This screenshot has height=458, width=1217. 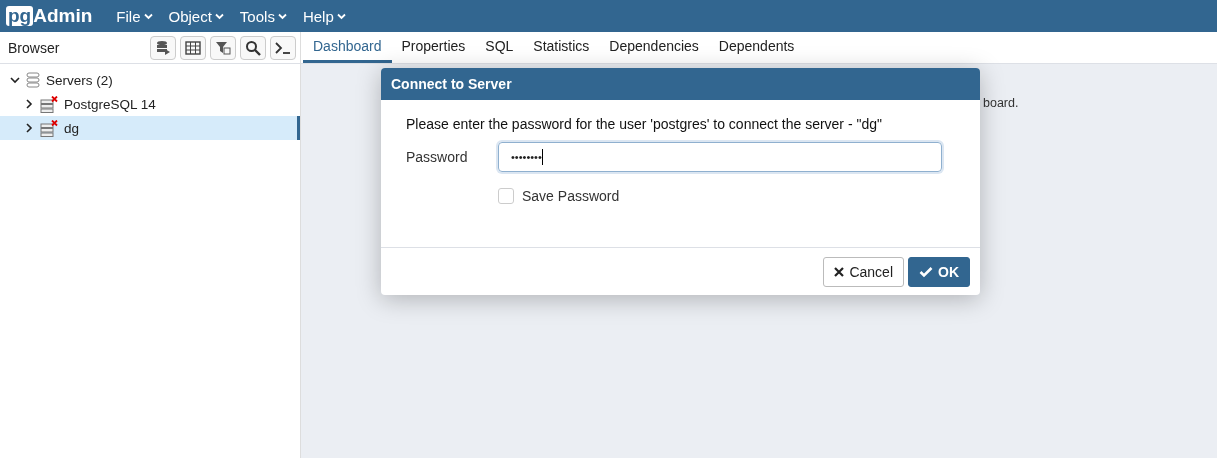 What do you see at coordinates (196, 16) in the screenshot?
I see `menu-item: Object` at bounding box center [196, 16].